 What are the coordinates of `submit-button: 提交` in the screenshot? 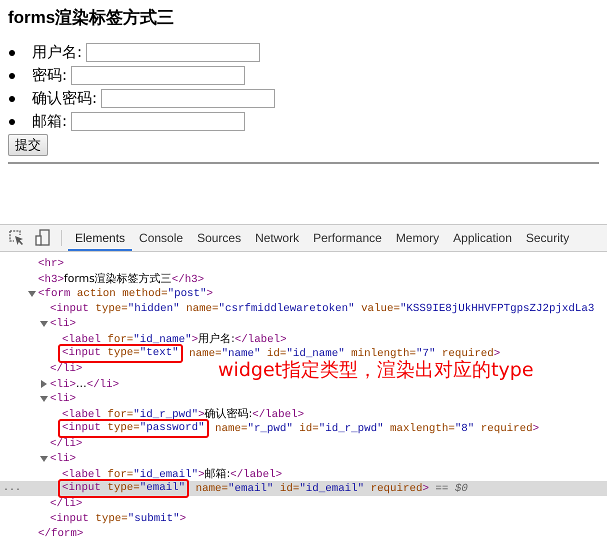 It's located at (28, 145).